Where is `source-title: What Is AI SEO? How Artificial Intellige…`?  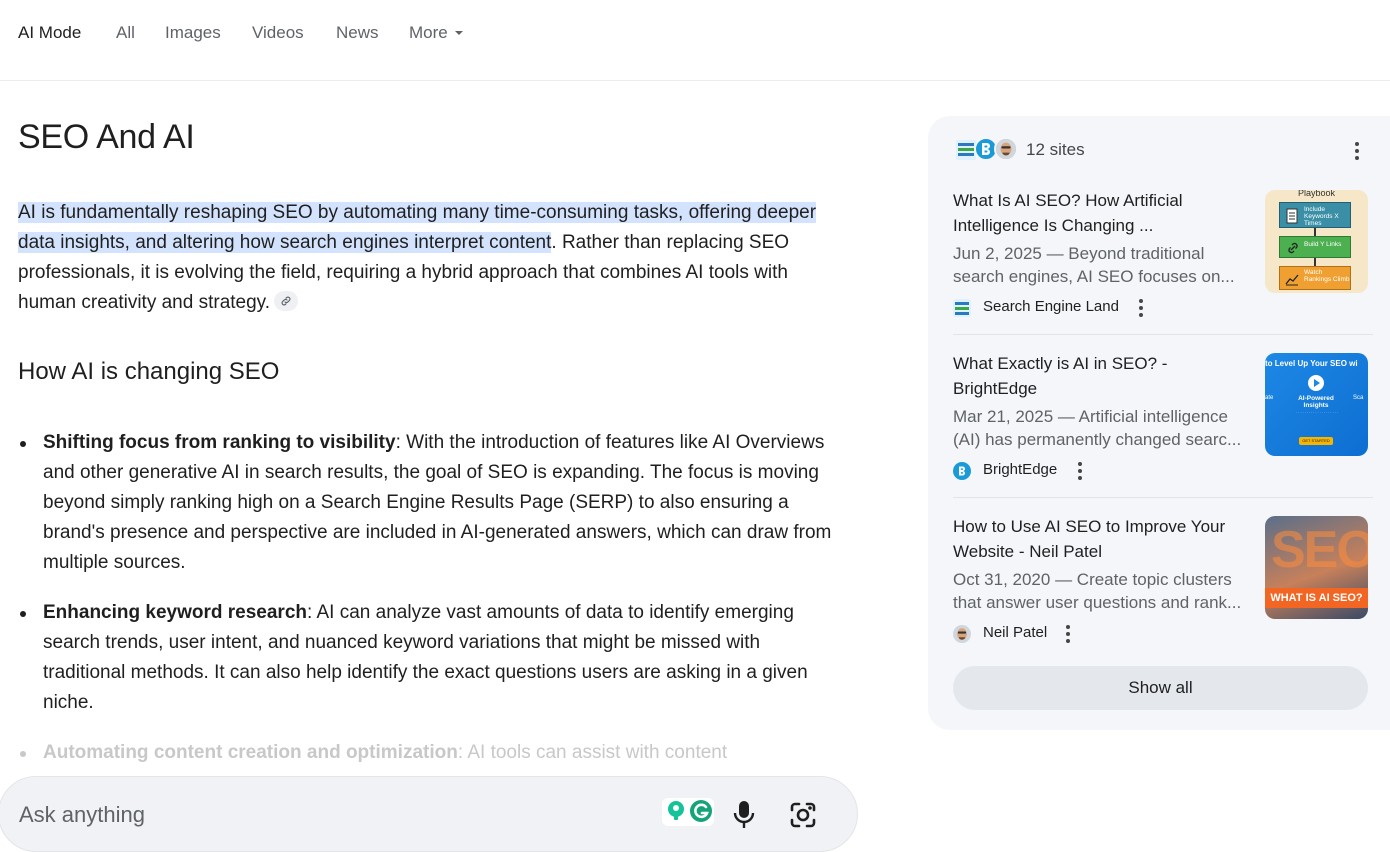 source-title: What Is AI SEO? How Artificial Intellige… is located at coordinates (1103, 213).